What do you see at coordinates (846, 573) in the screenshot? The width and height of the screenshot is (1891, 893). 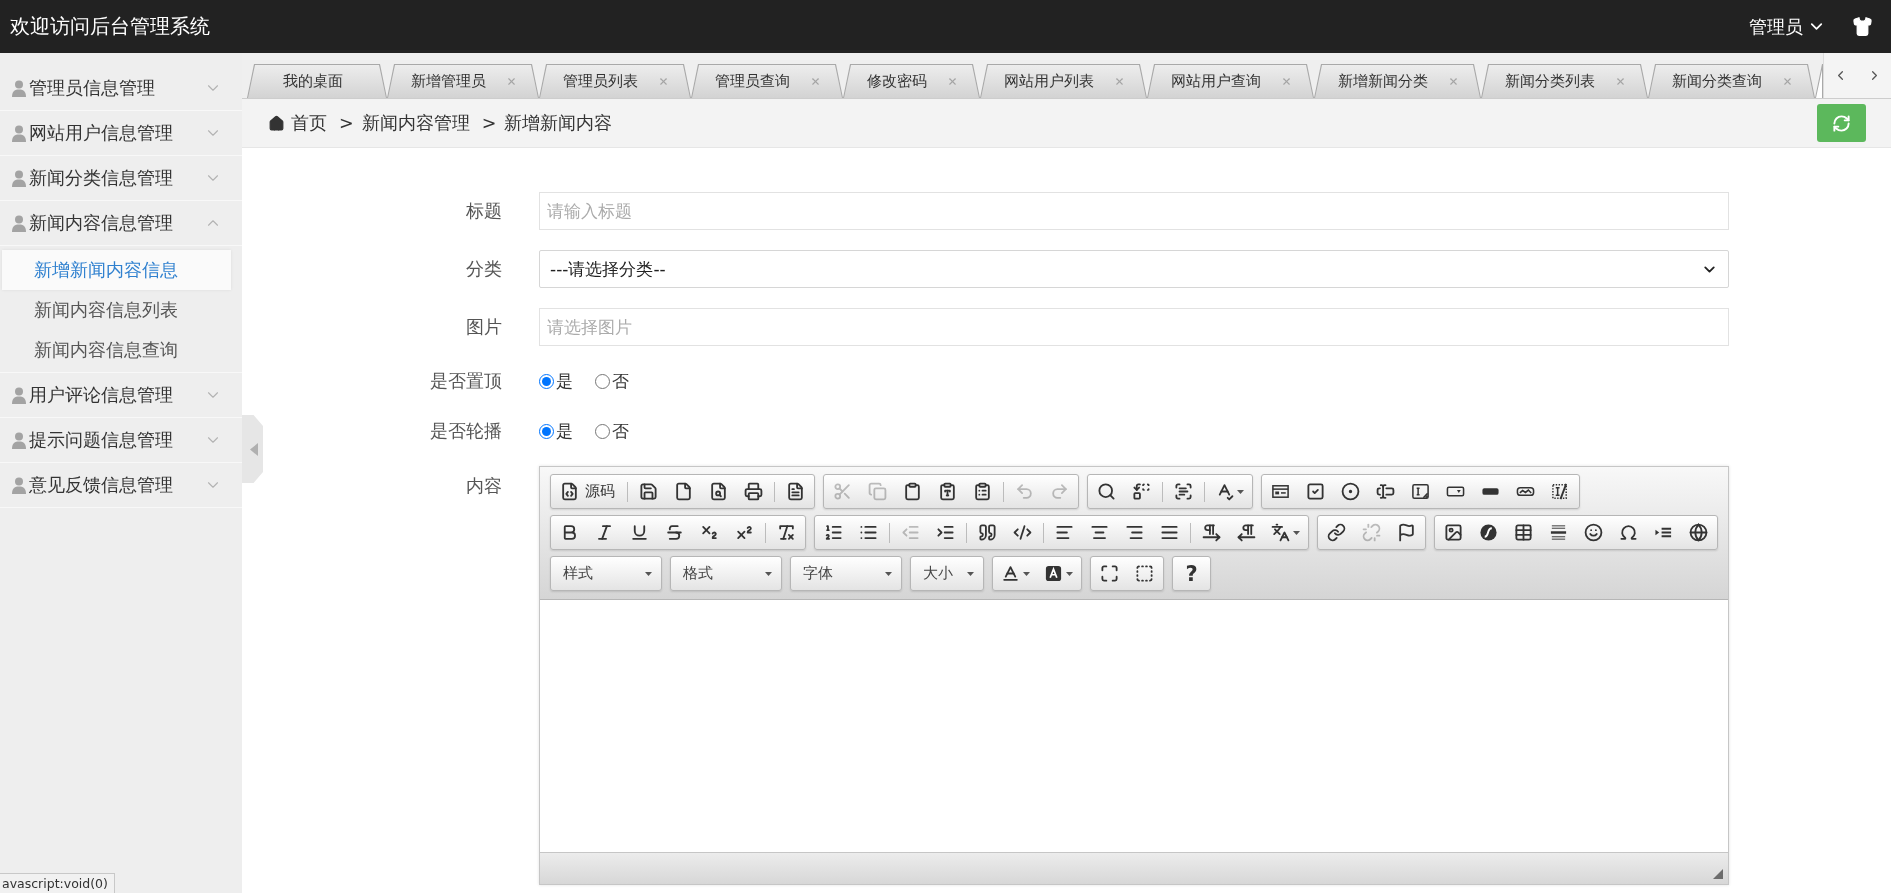 I see `toolbar-dropdown: 字体` at bounding box center [846, 573].